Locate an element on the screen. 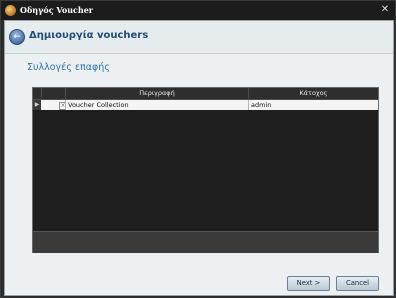 This screenshot has height=298, width=396. description-cell: Voucher Collection is located at coordinates (157, 105).